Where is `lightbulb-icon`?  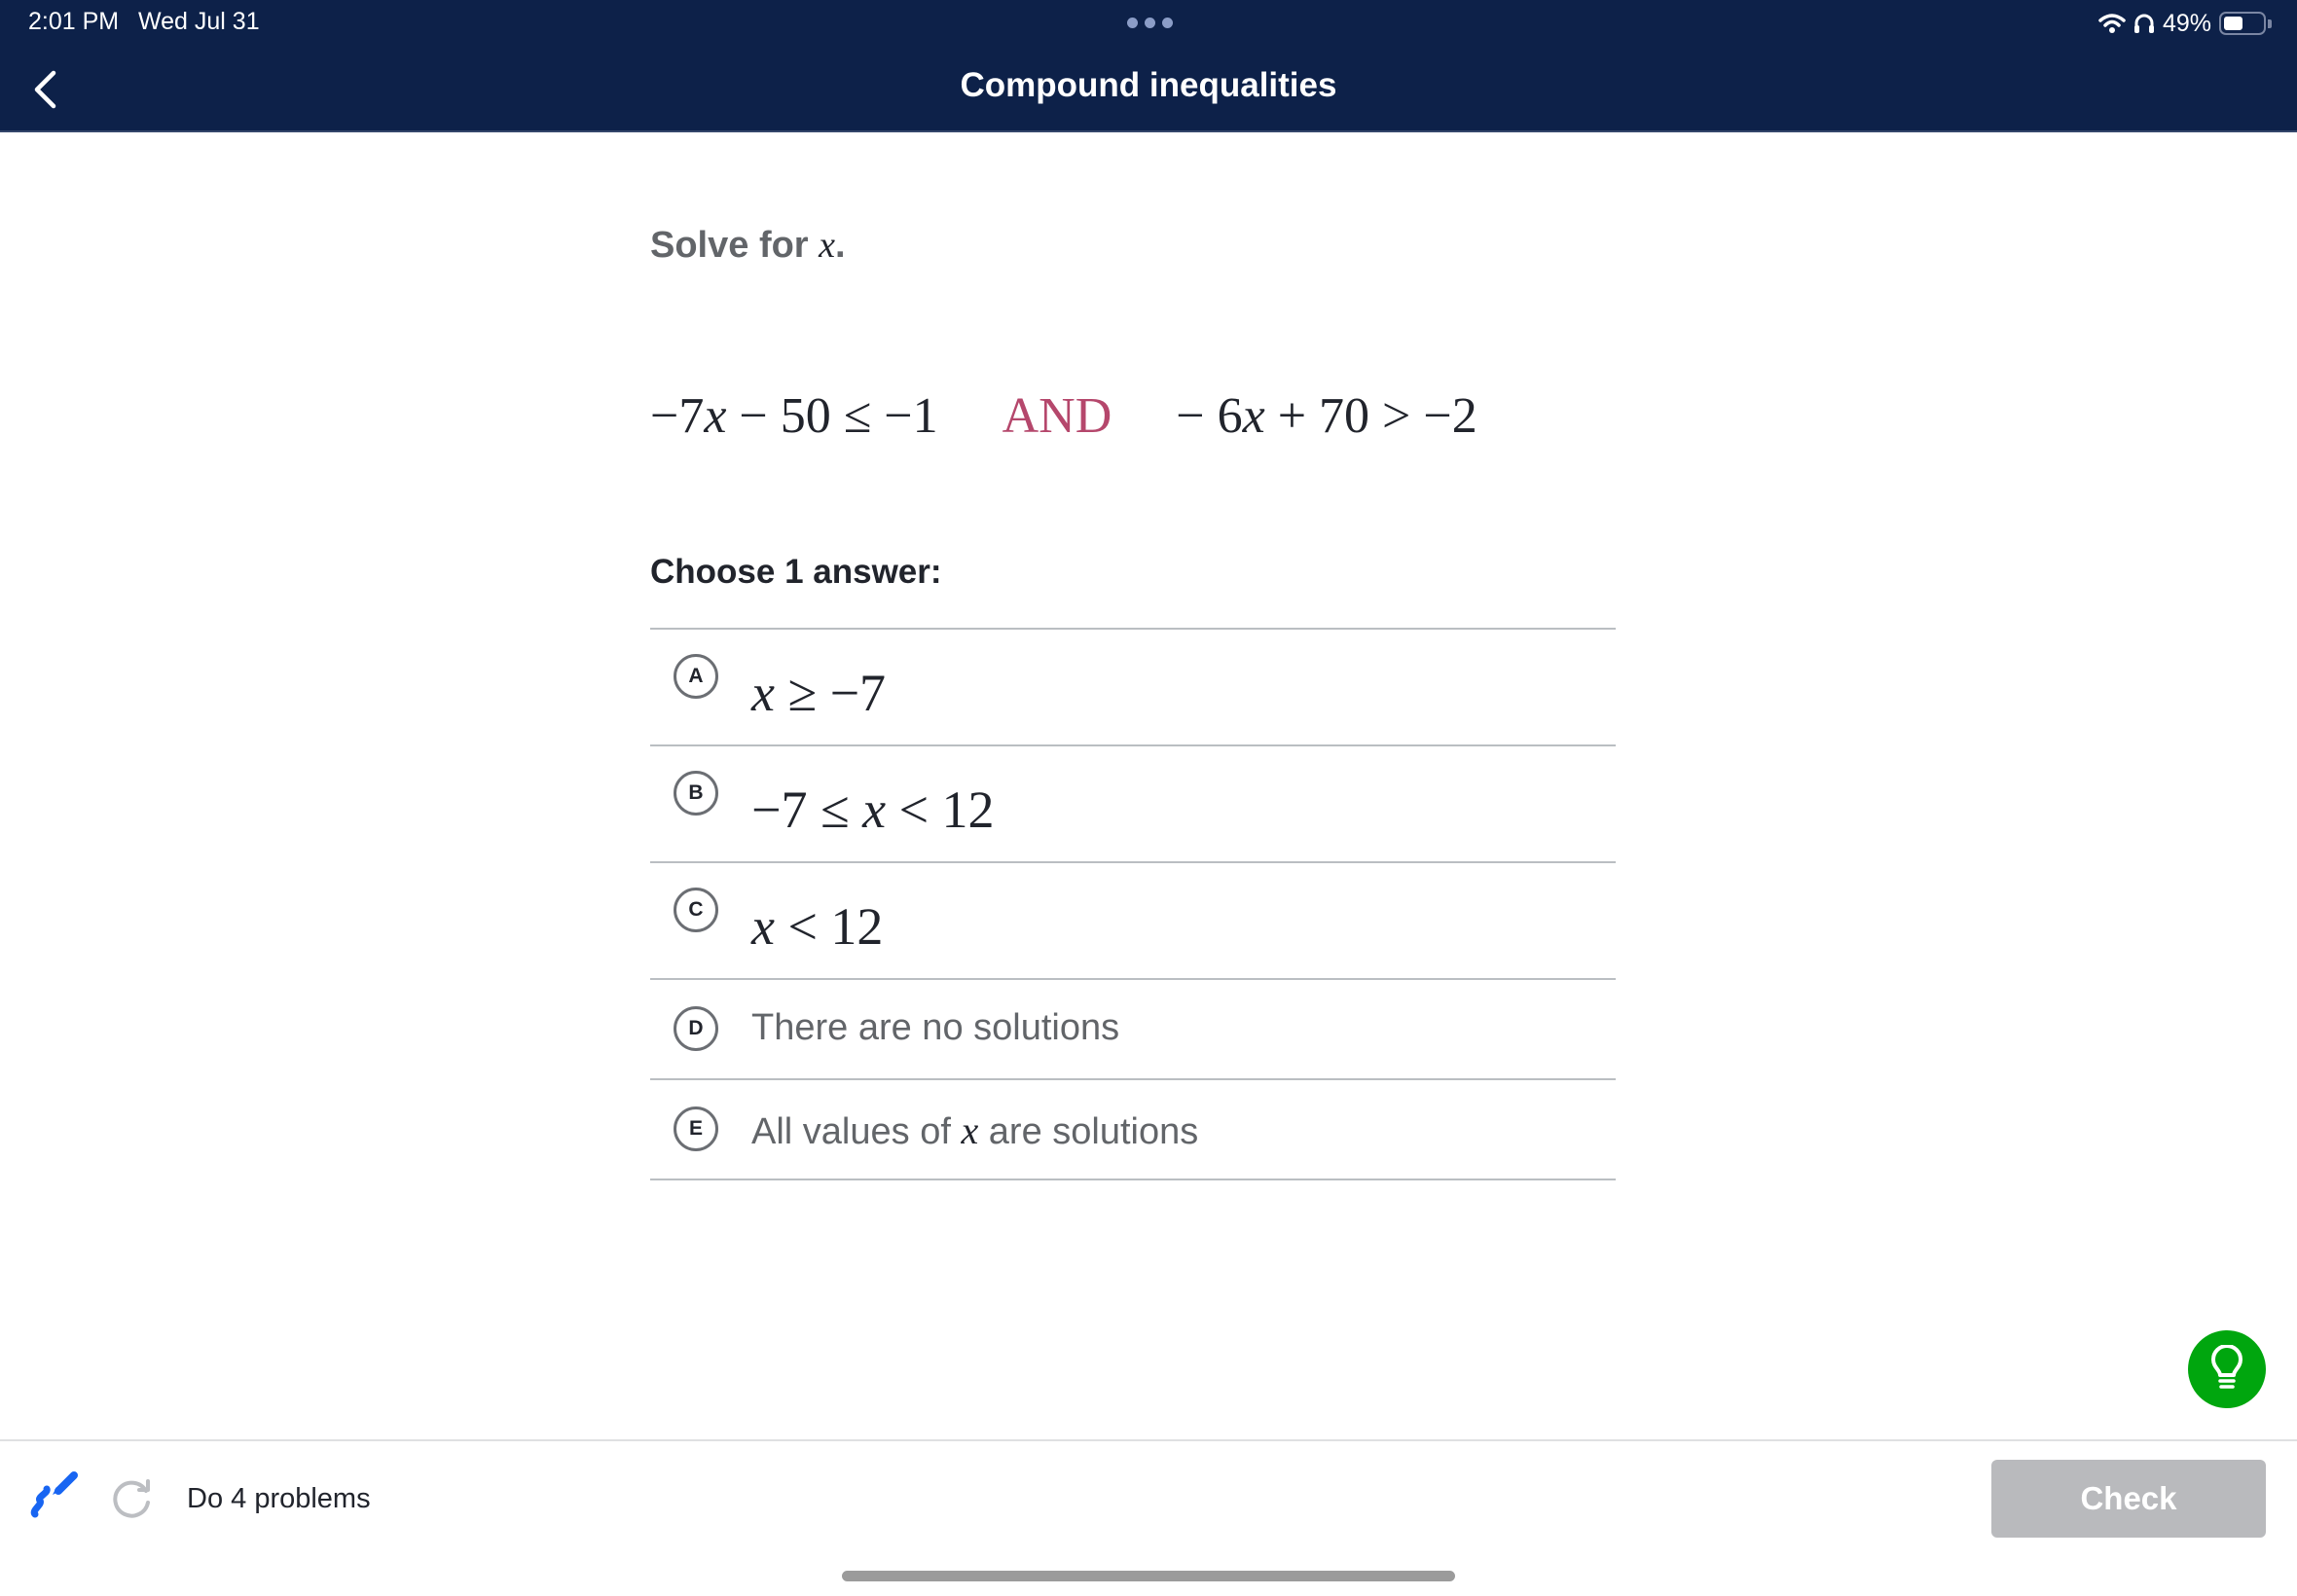 lightbulb-icon is located at coordinates (2227, 1367).